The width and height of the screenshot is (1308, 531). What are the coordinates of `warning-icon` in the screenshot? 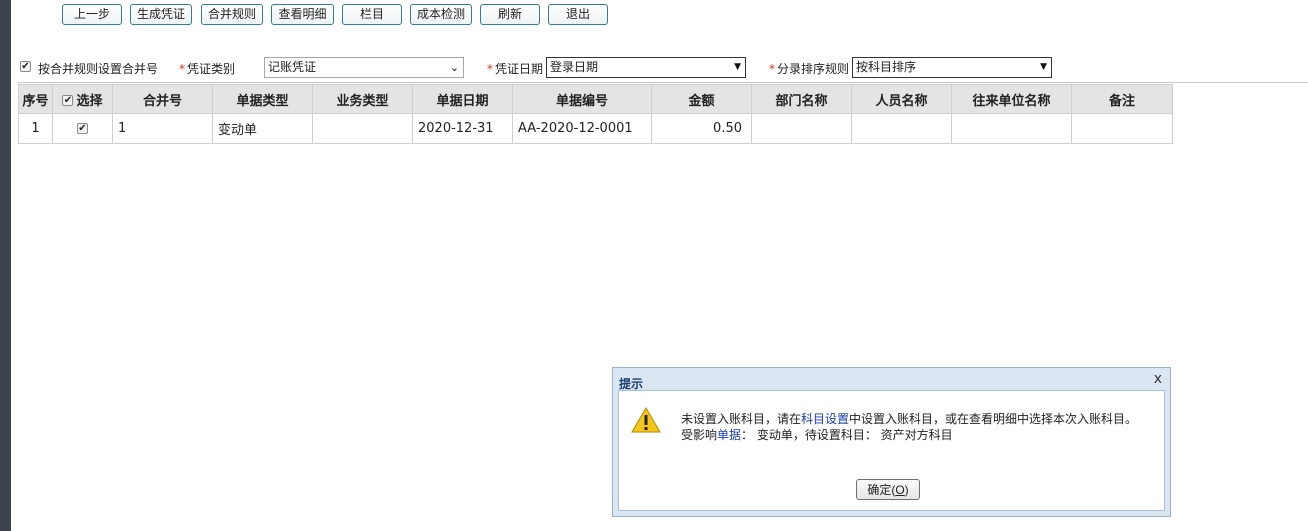 It's located at (646, 420).